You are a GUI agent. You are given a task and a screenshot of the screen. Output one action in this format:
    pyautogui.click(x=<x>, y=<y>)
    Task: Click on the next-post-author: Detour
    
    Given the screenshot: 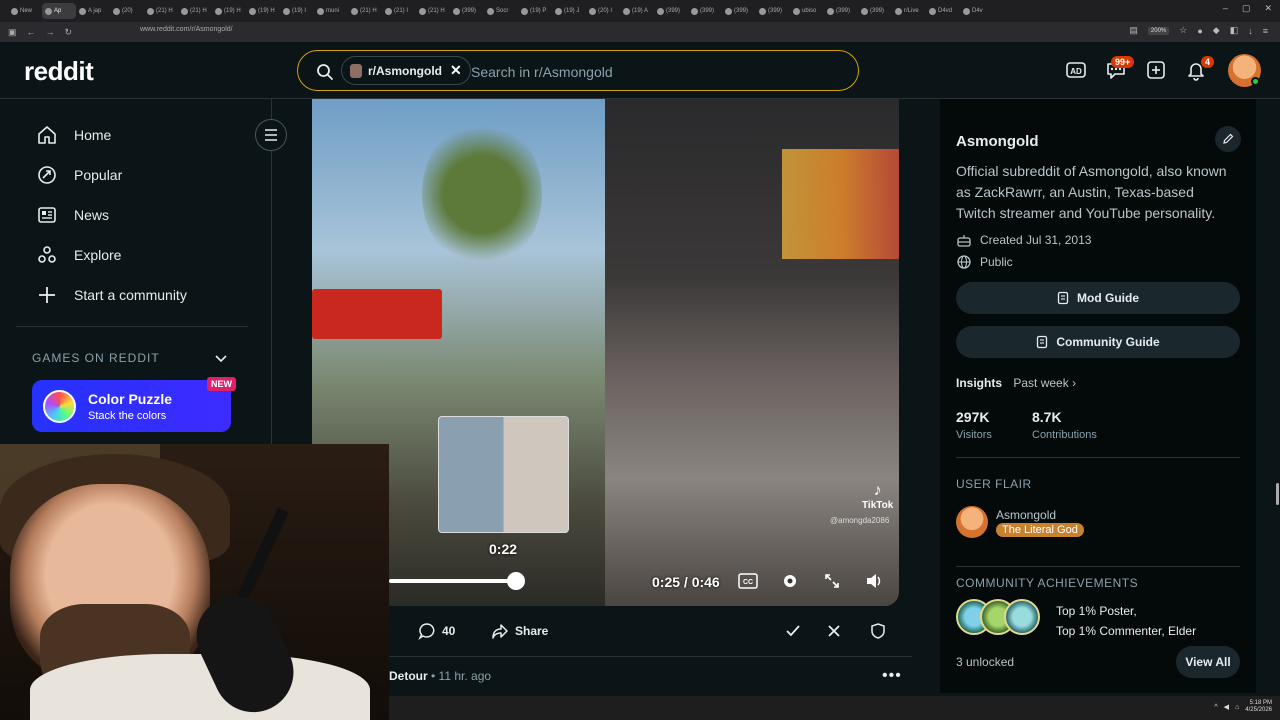 What is the action you would take?
    pyautogui.click(x=408, y=676)
    